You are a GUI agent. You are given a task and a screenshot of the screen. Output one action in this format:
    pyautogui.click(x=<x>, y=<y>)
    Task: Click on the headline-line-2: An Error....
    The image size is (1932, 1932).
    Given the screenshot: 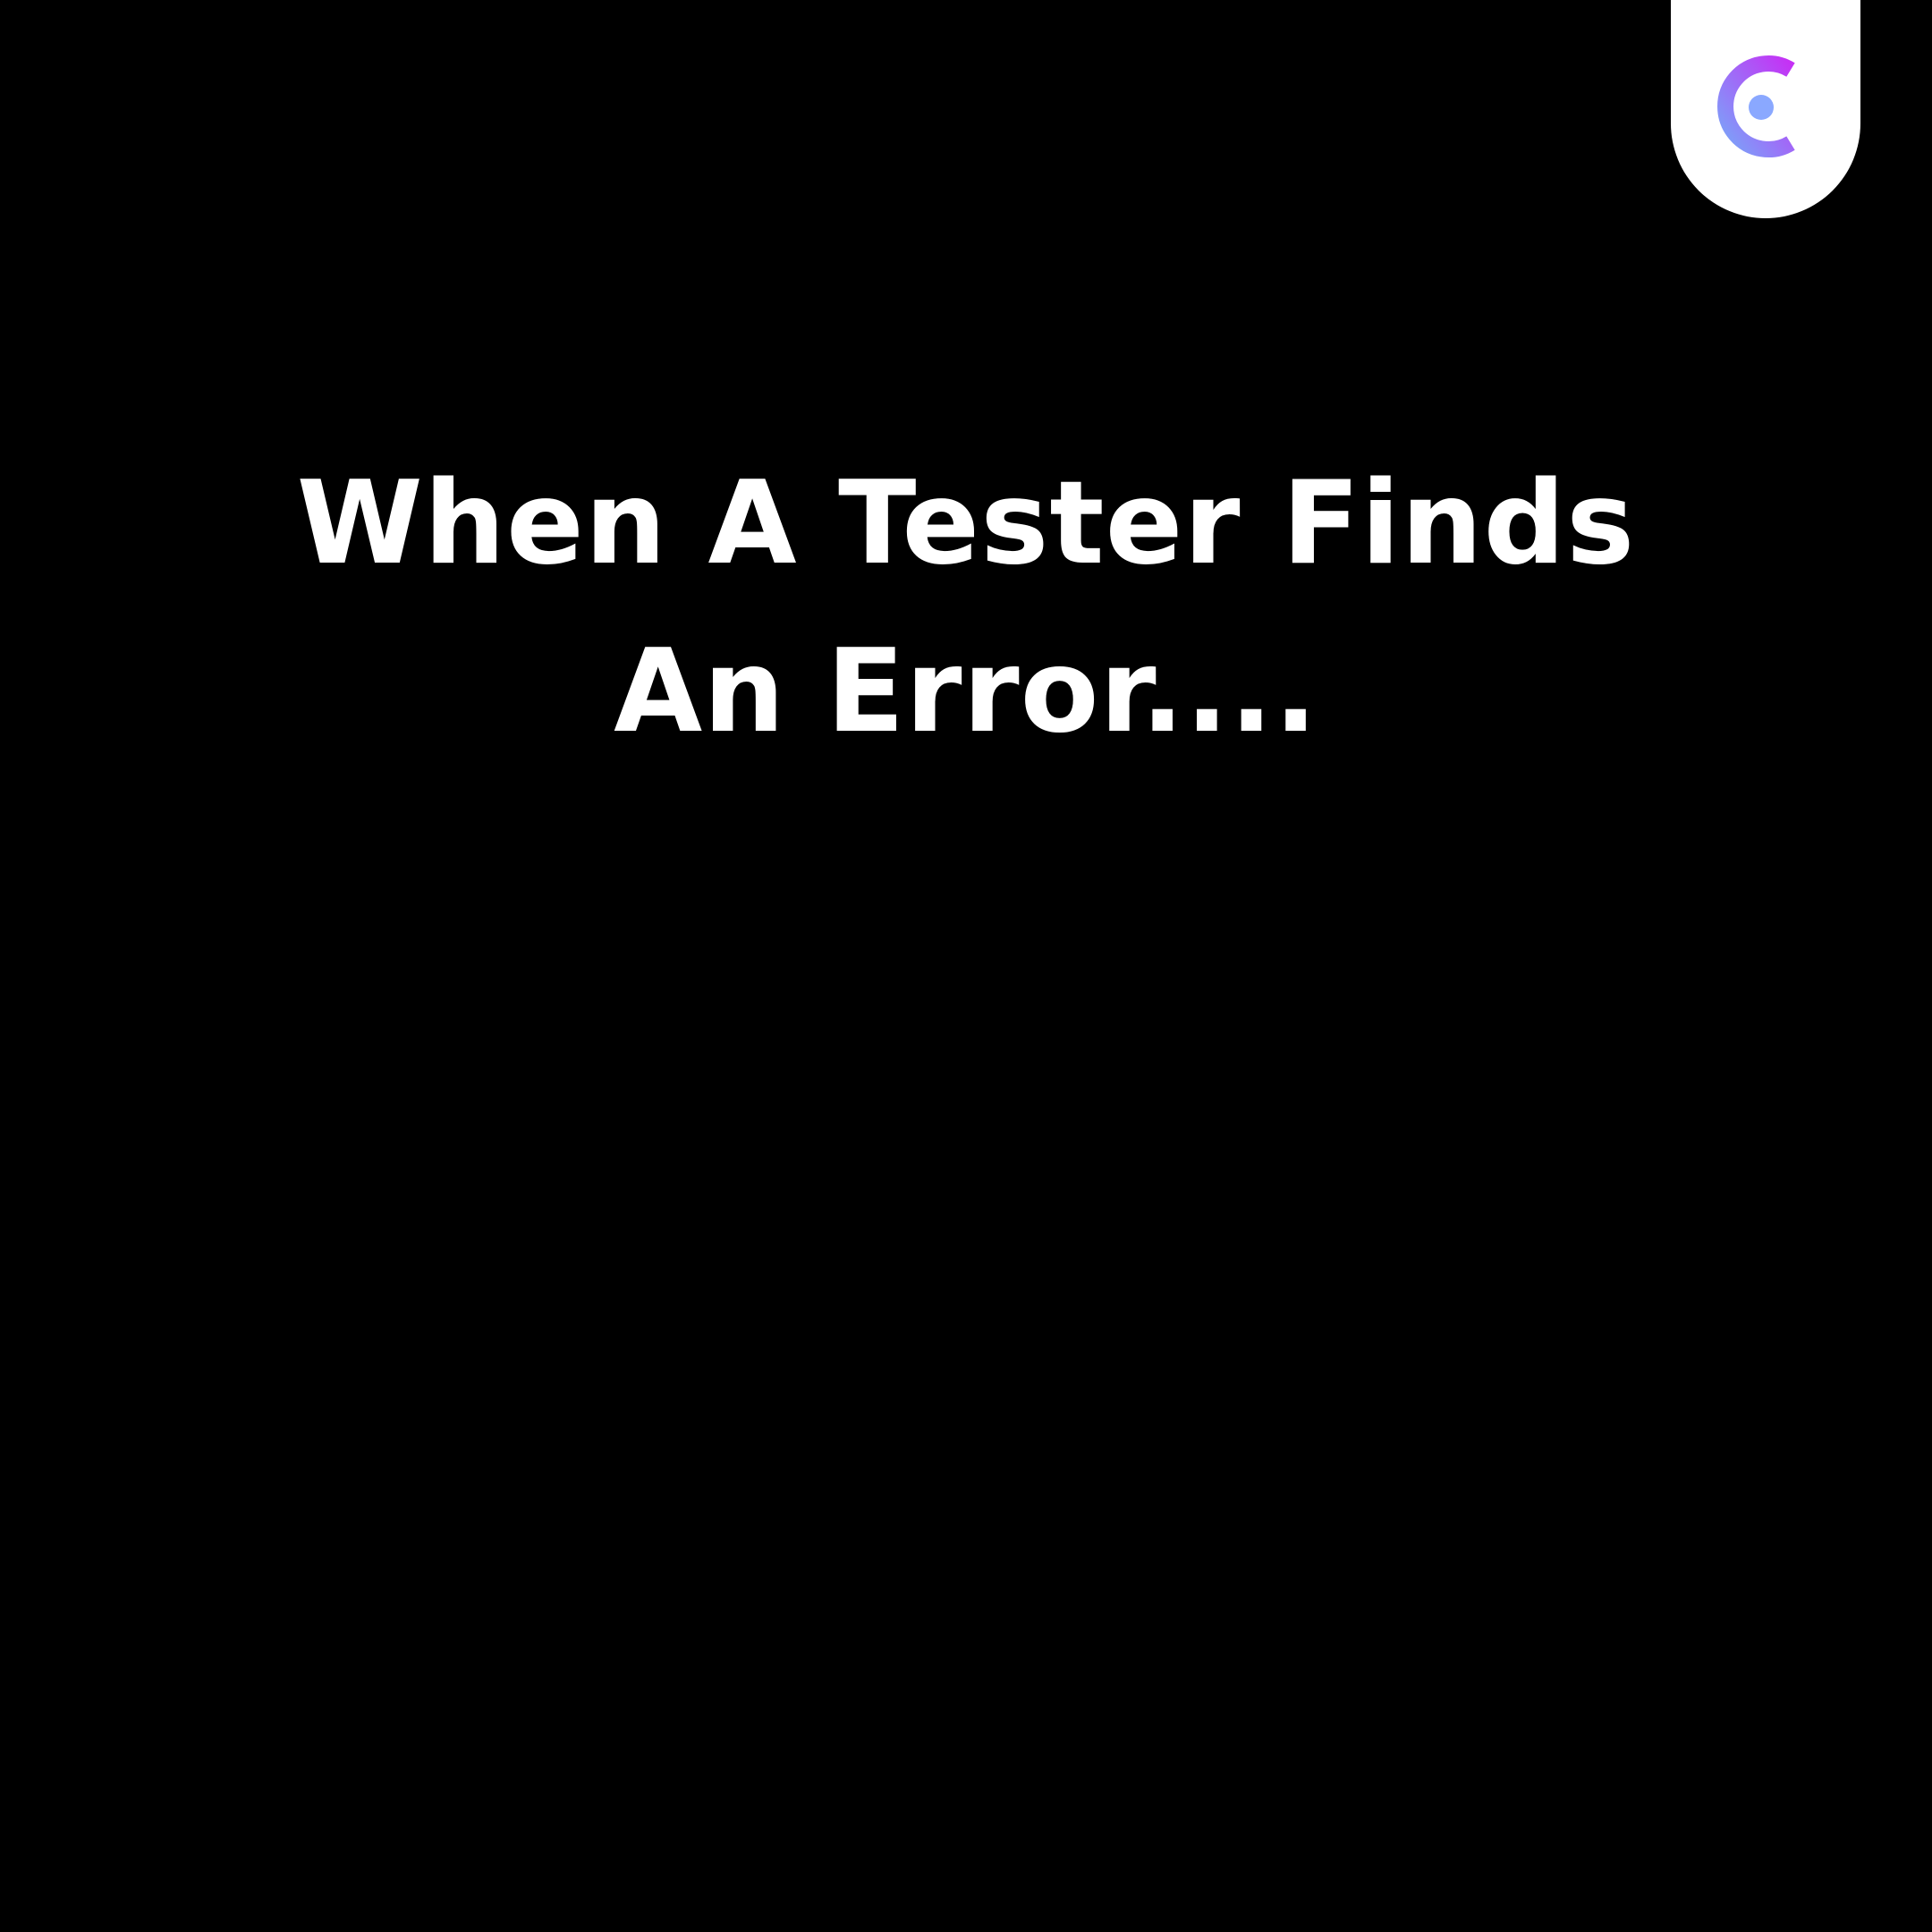 What is the action you would take?
    pyautogui.click(x=966, y=691)
    